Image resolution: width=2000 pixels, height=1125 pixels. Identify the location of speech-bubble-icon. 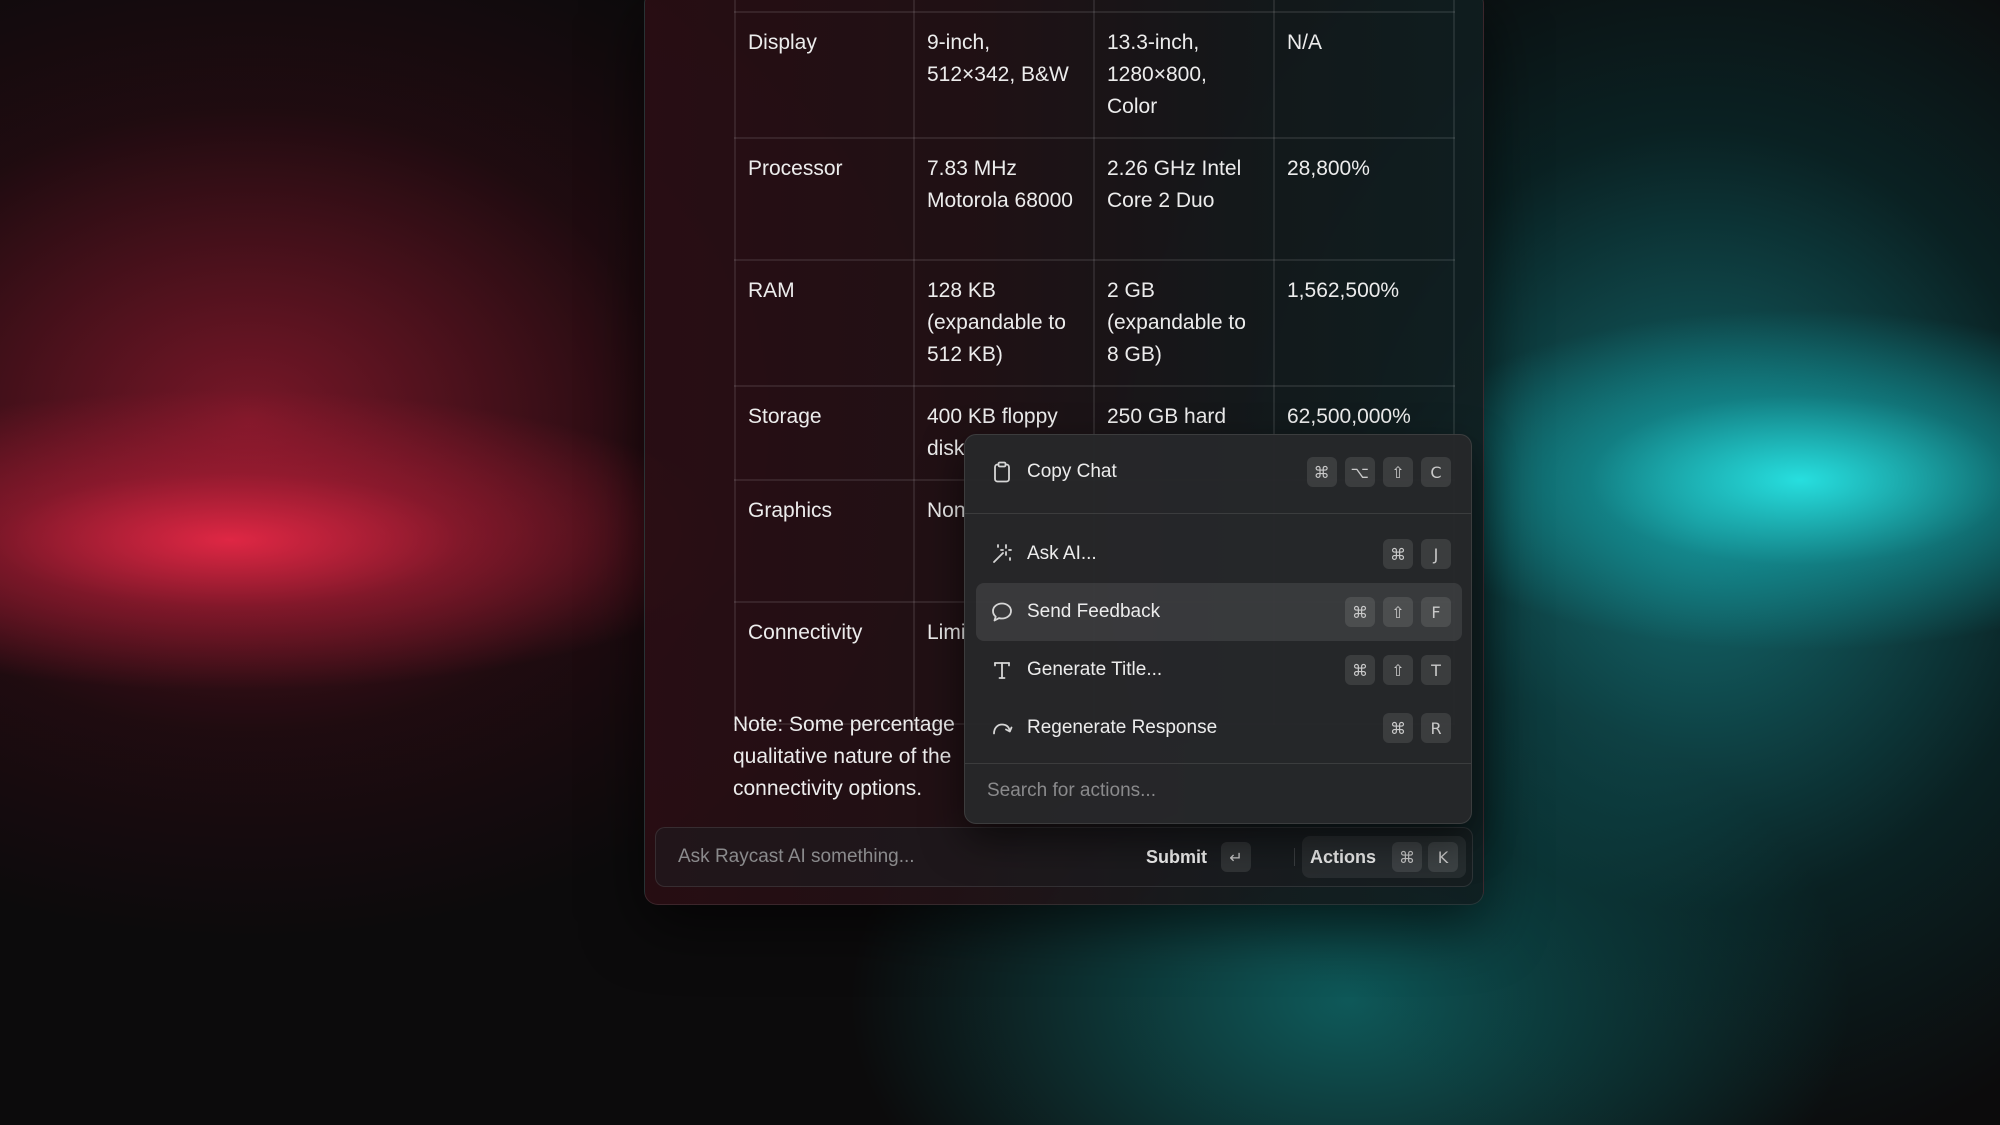
(1002, 612).